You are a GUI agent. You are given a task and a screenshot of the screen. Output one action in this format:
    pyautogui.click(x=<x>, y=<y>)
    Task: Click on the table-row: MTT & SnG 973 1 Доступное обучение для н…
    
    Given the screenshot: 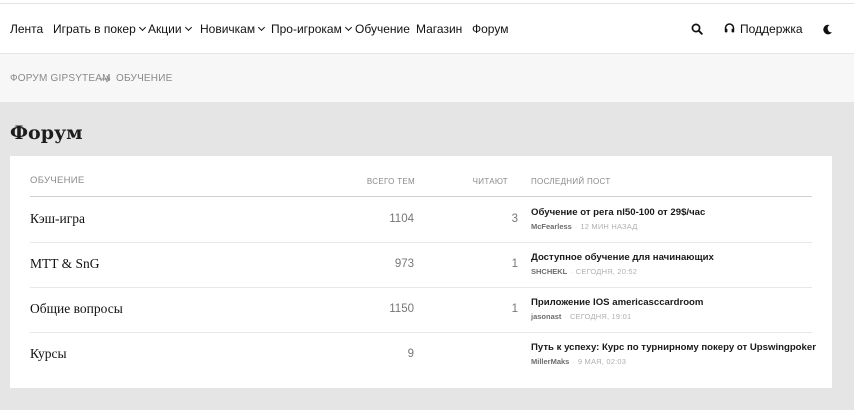 What is the action you would take?
    pyautogui.click(x=421, y=265)
    